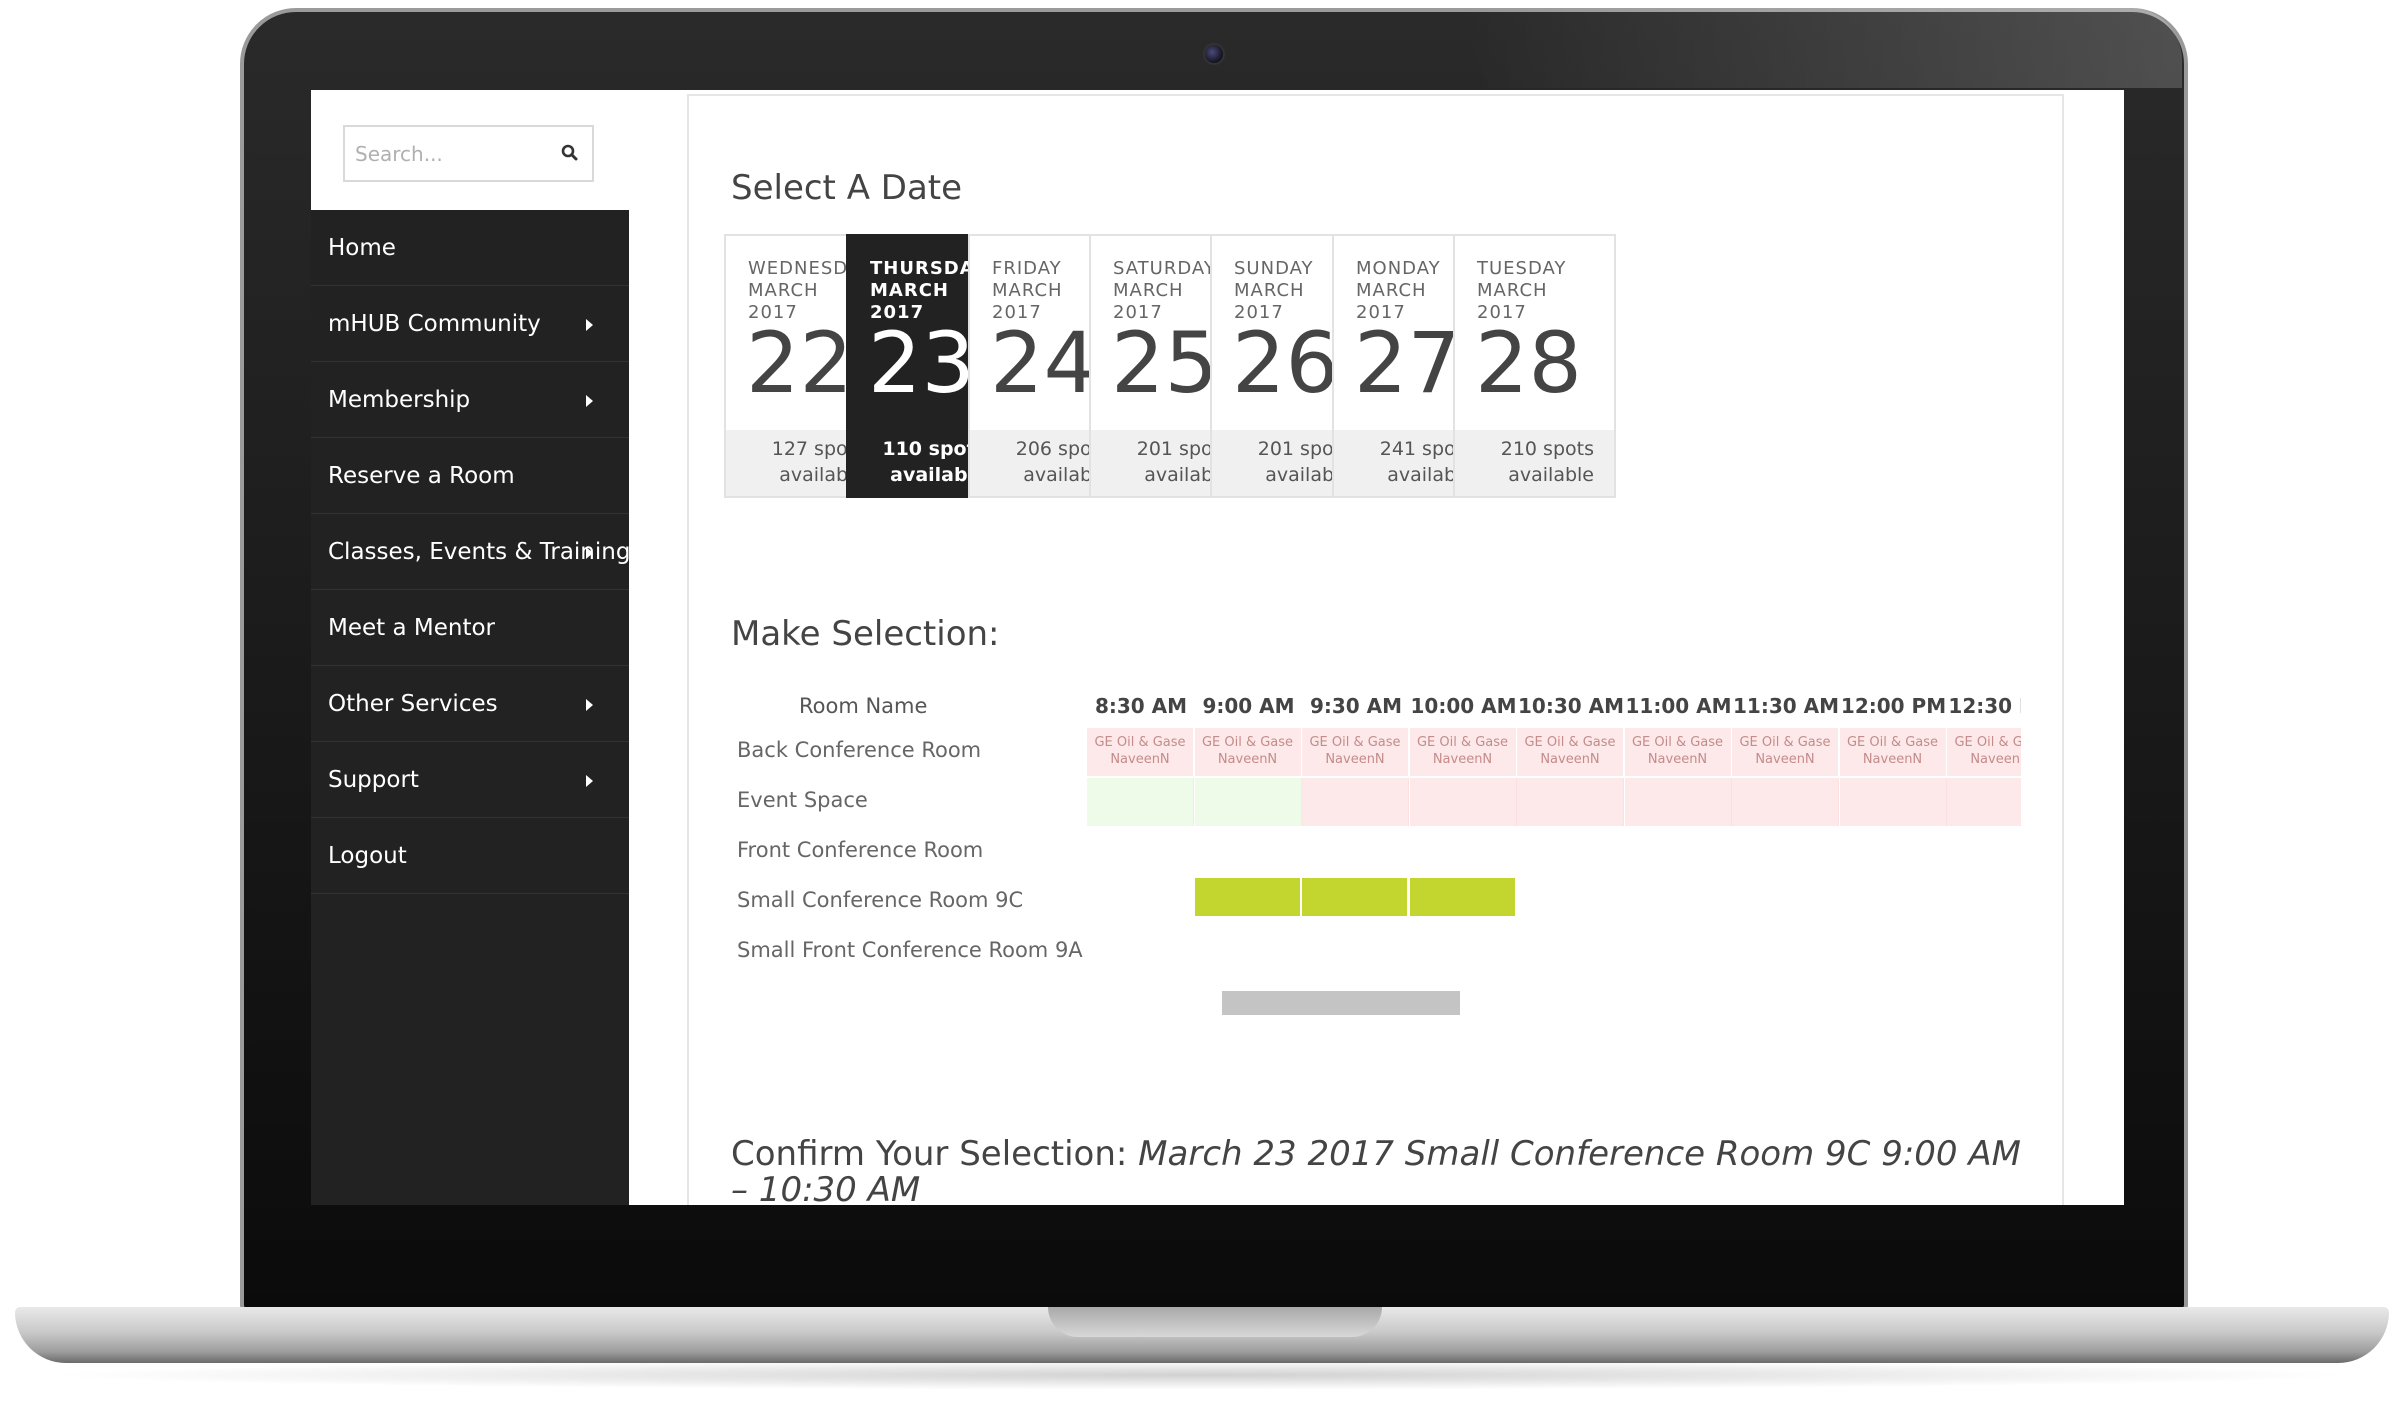 The width and height of the screenshot is (2389, 1404). Describe the element at coordinates (1141, 706) in the screenshot. I see `time-slot-header: 8:30 AM` at that location.